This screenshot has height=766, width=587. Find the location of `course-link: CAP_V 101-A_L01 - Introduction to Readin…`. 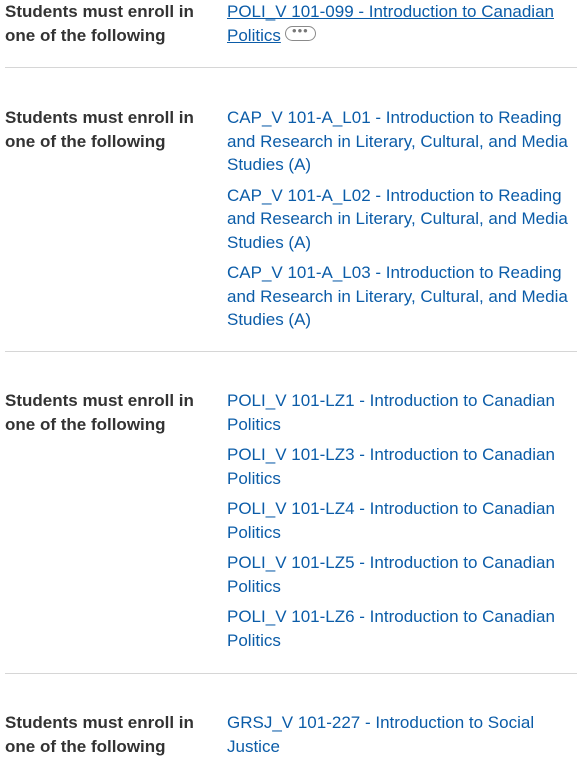

course-link: CAP_V 101-A_L01 - Introduction to Readin… is located at coordinates (402, 141).